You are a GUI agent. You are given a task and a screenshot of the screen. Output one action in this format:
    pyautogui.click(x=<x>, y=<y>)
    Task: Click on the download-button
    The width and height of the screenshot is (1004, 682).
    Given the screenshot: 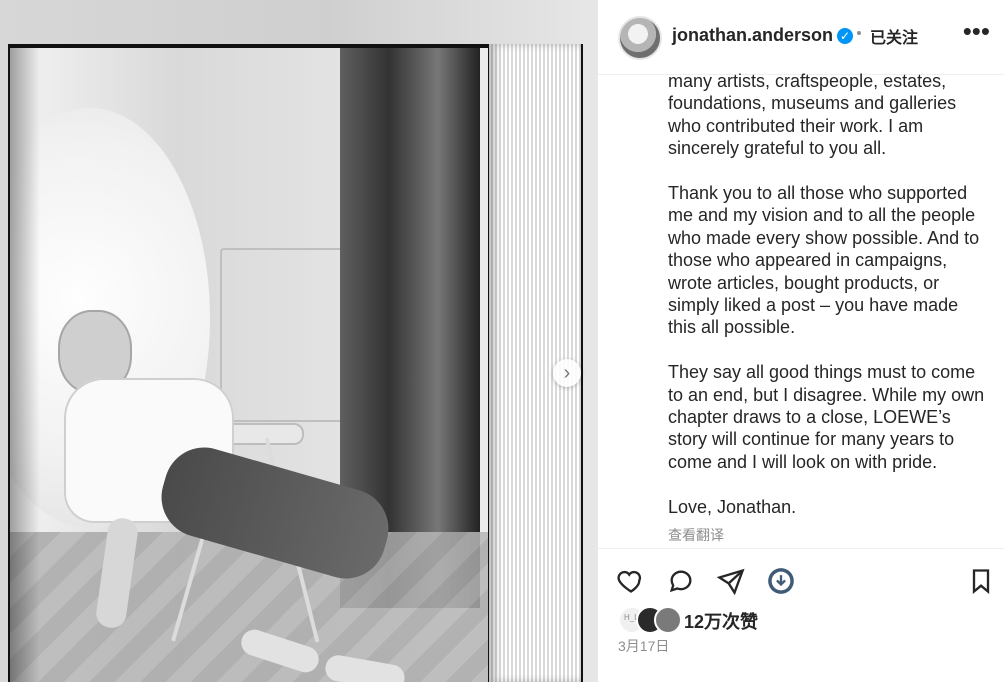 What is the action you would take?
    pyautogui.click(x=781, y=581)
    